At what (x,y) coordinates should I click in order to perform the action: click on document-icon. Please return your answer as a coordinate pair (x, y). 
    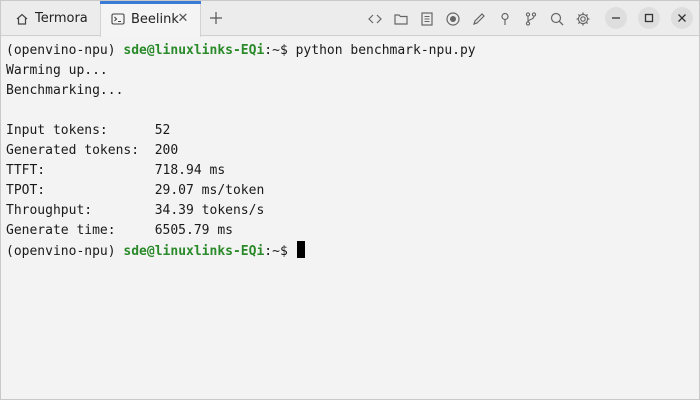
    Looking at the image, I should click on (427, 19).